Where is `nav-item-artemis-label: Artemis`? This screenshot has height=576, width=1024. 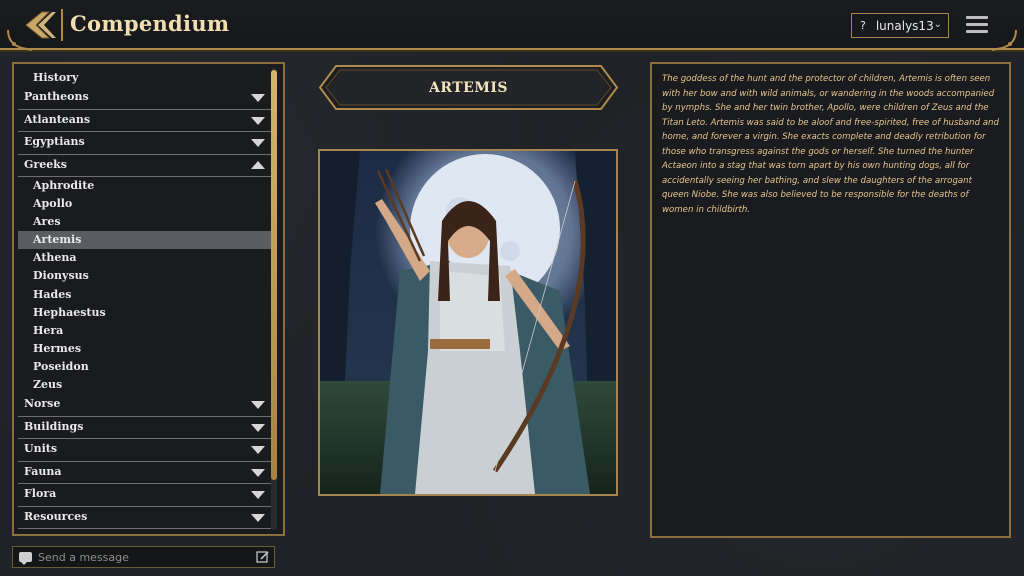
nav-item-artemis-label: Artemis is located at coordinates (57, 240).